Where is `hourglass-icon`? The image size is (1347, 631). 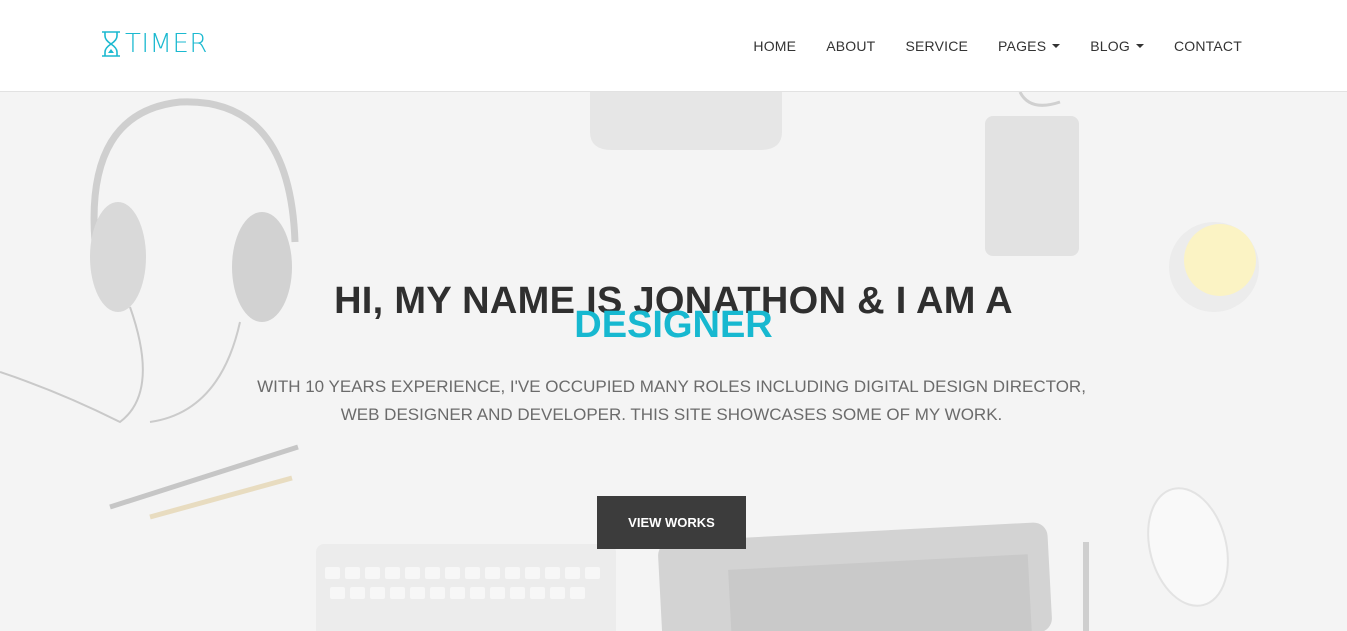 hourglass-icon is located at coordinates (111, 44).